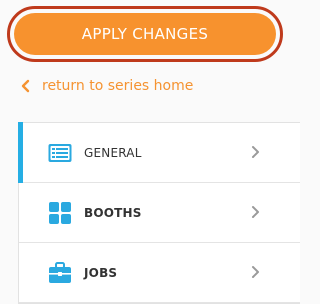 This screenshot has width=320, height=304. What do you see at coordinates (118, 86) in the screenshot?
I see `back-link-label: return to series home` at bounding box center [118, 86].